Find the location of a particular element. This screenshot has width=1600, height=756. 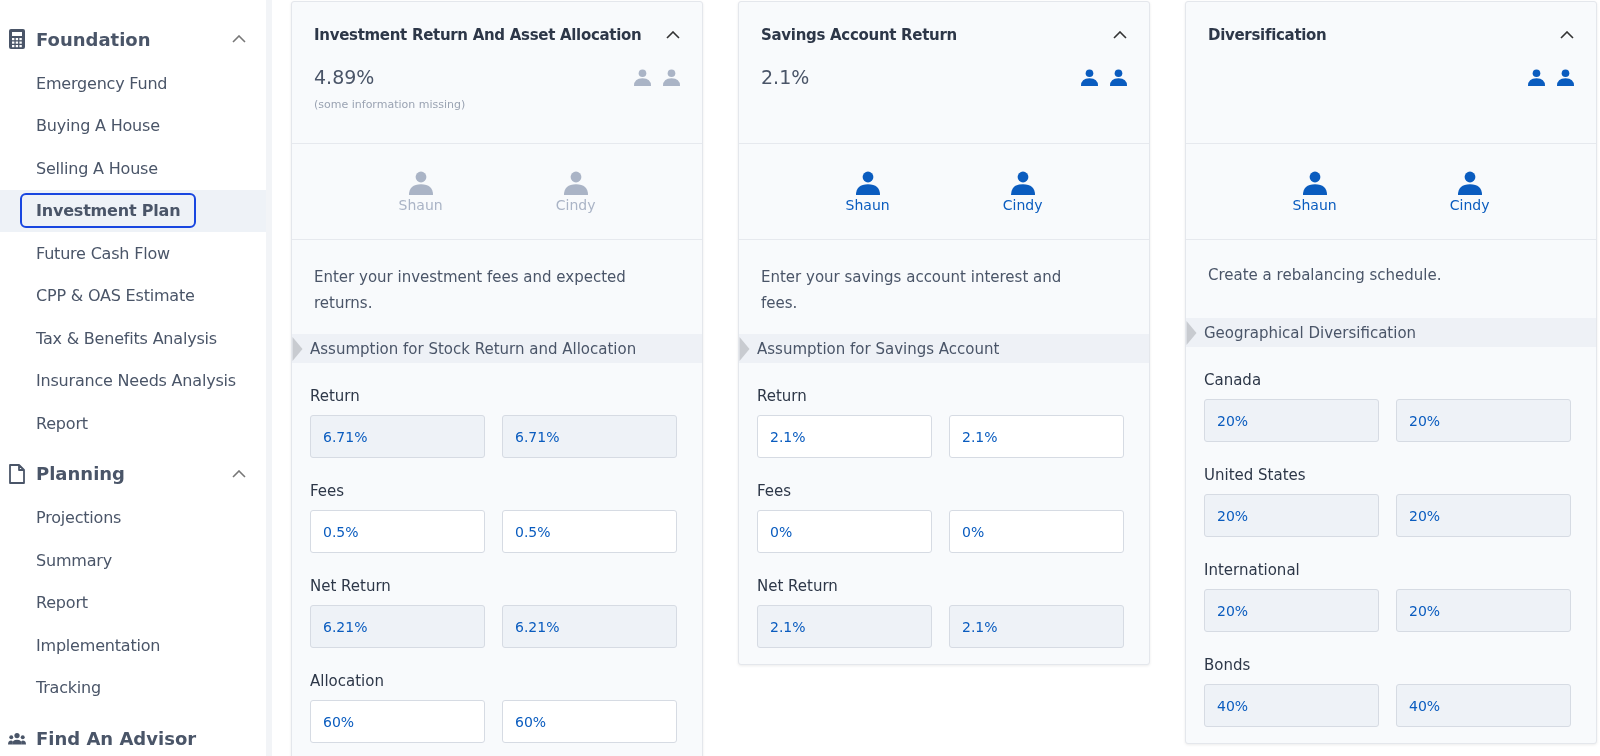

field-label: International is located at coordinates (1252, 570).